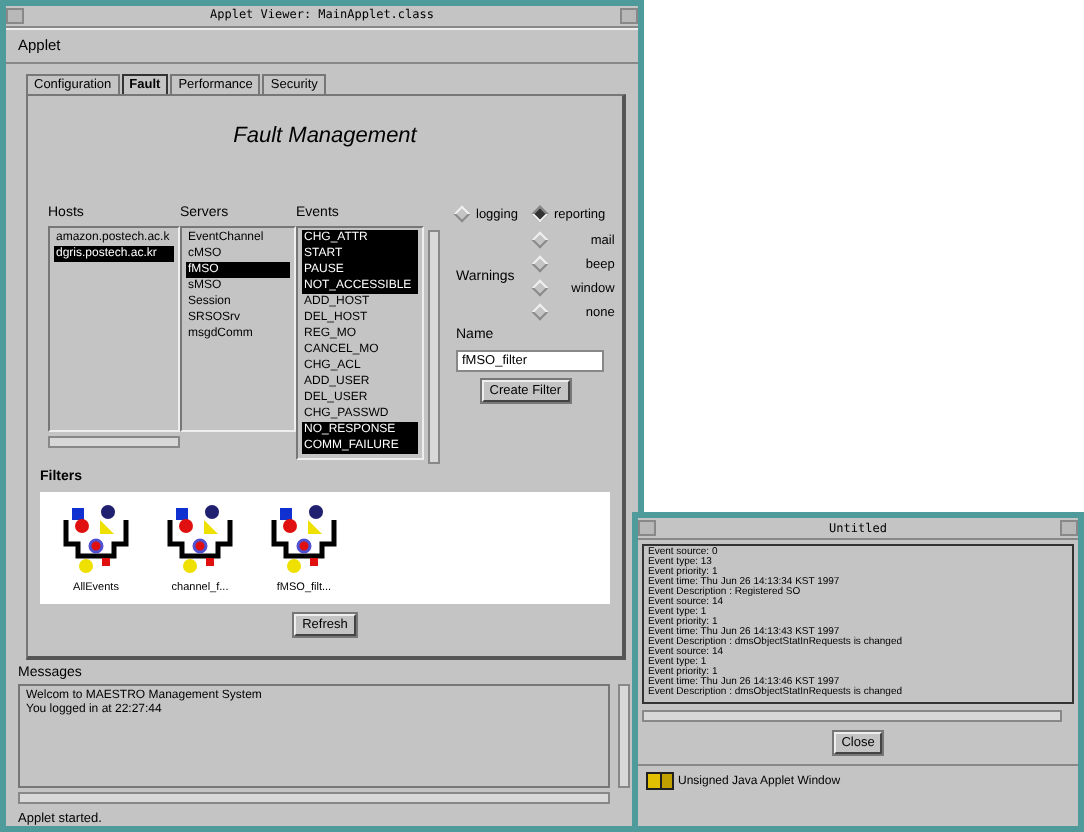 The width and height of the screenshot is (1084, 832). I want to click on output-text-area, so click(858, 624).